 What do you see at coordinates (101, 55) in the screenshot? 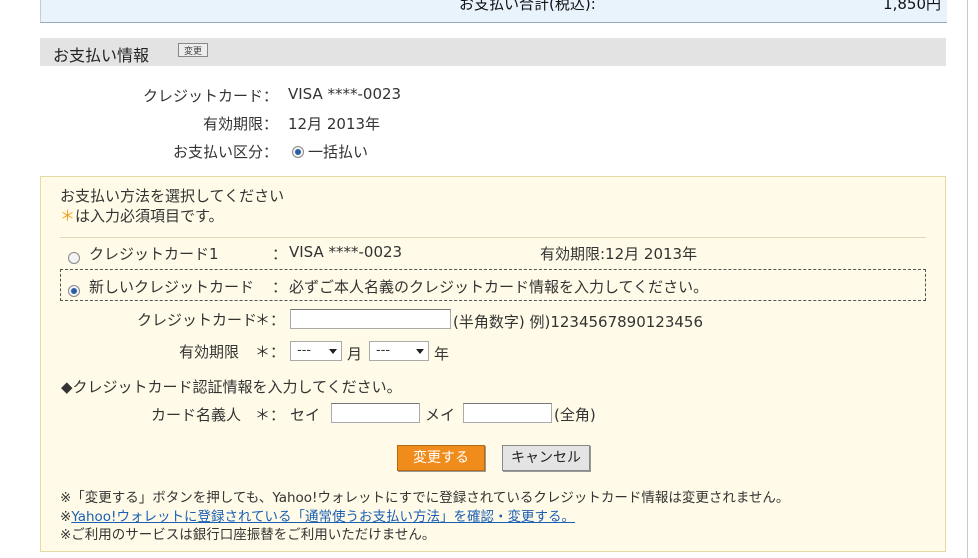
I see `section-title: お支払い情報` at bounding box center [101, 55].